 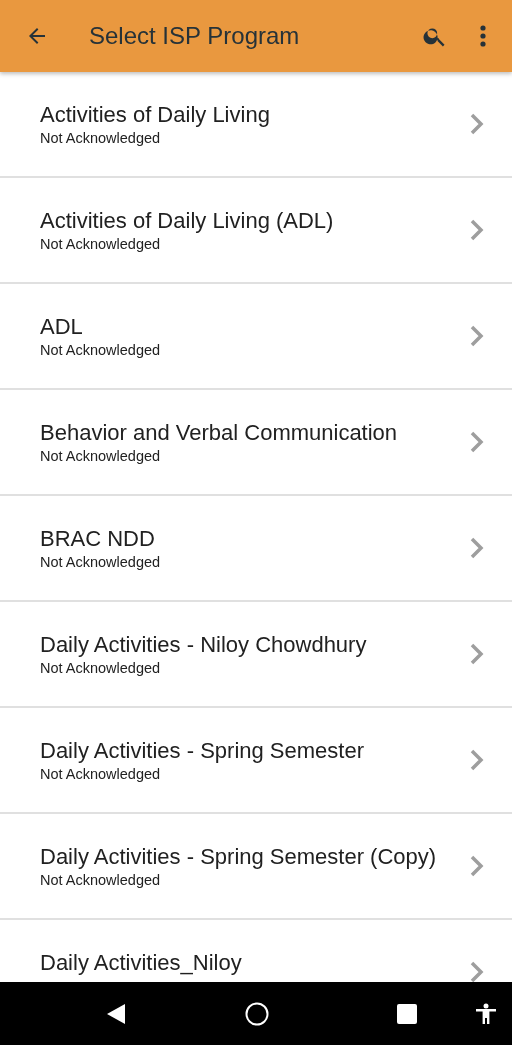 What do you see at coordinates (202, 751) in the screenshot?
I see `program-title: Daily Activities - Spring Semester` at bounding box center [202, 751].